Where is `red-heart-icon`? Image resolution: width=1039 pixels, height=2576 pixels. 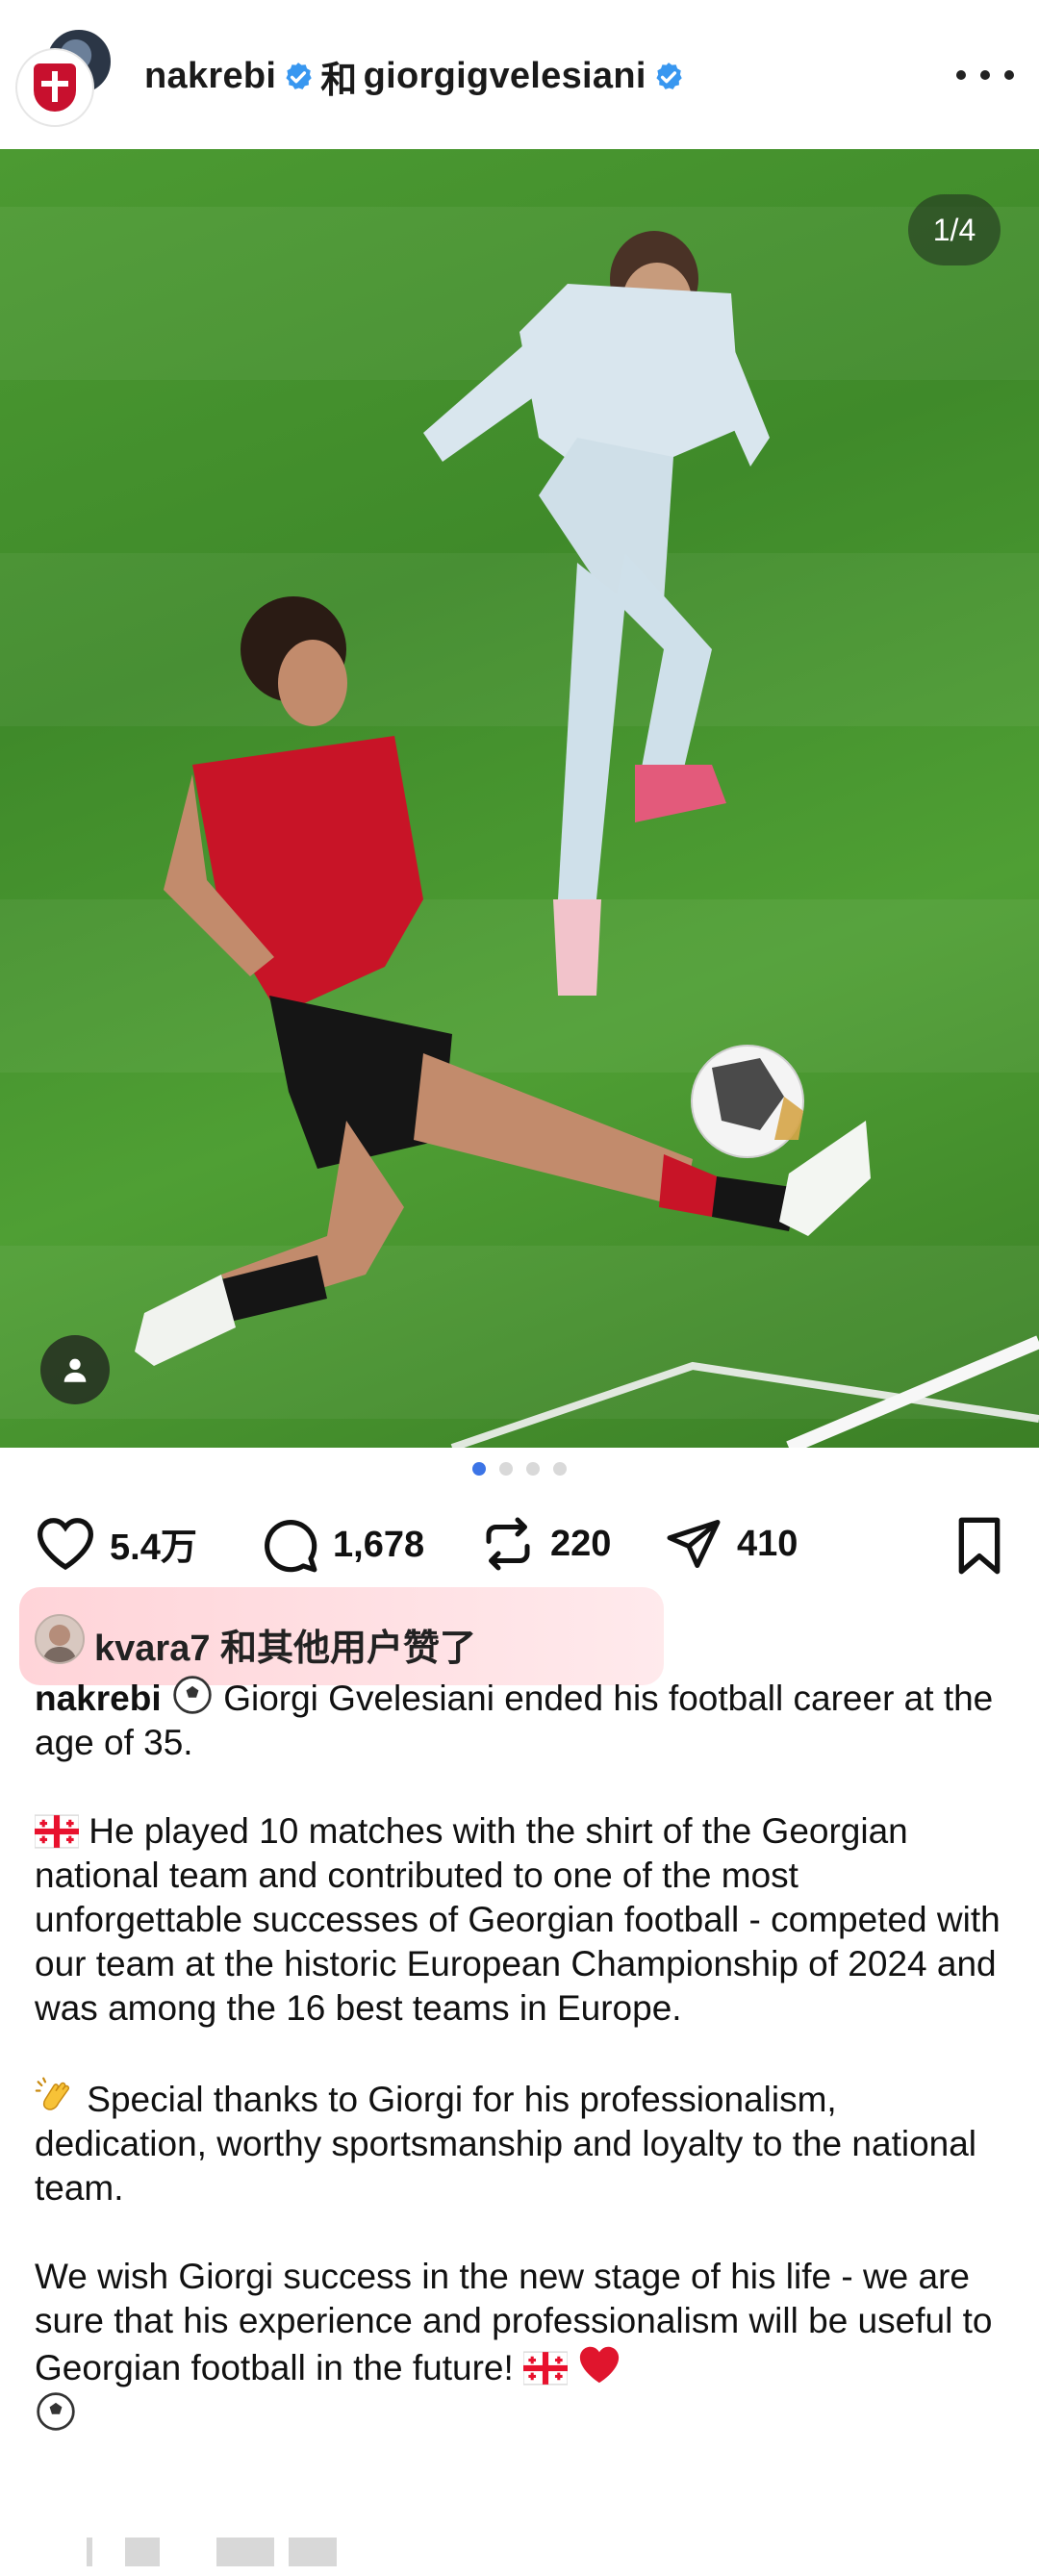 red-heart-icon is located at coordinates (600, 2365).